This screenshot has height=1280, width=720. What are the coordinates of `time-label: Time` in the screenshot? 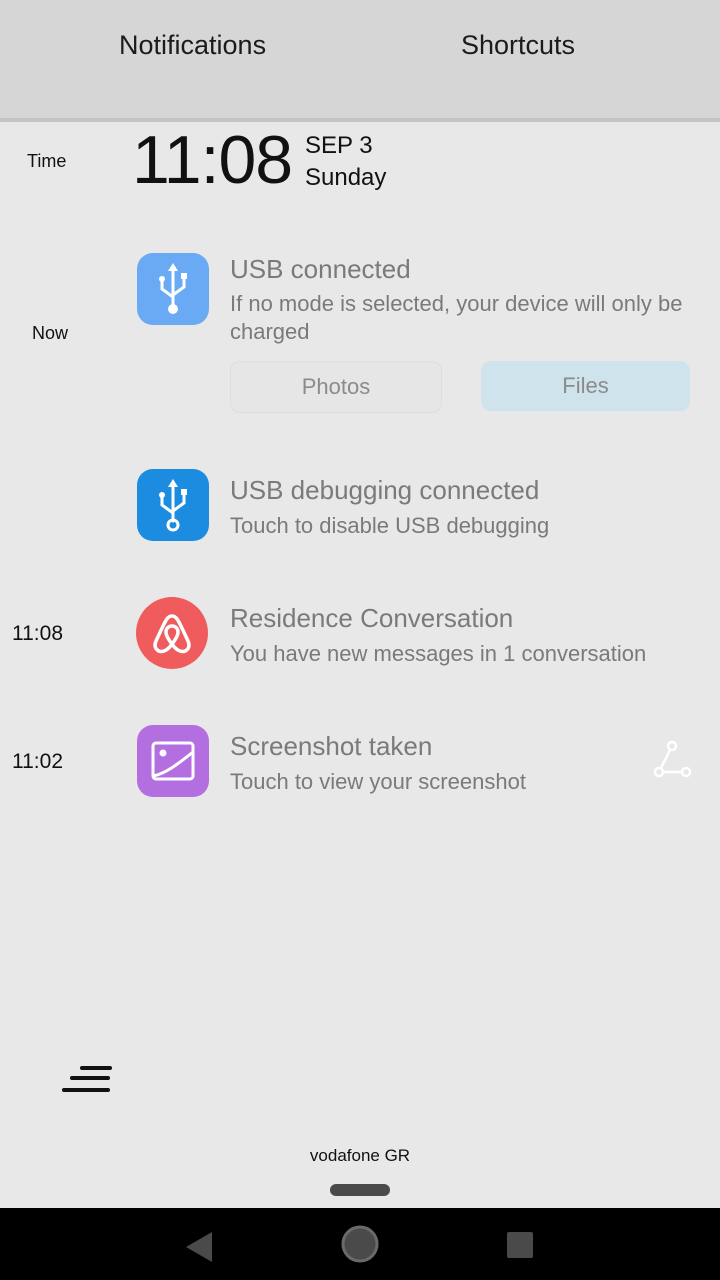 It's located at (47, 161).